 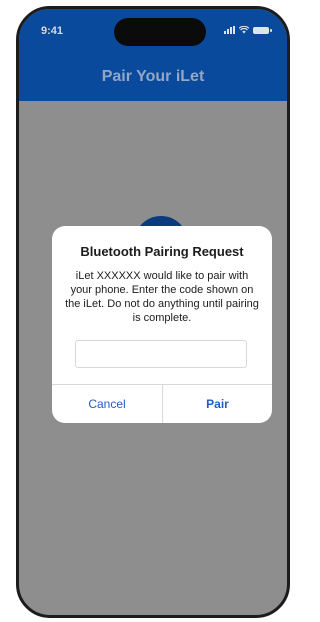 I want to click on page-title: Pair Your iLet, so click(x=153, y=76).